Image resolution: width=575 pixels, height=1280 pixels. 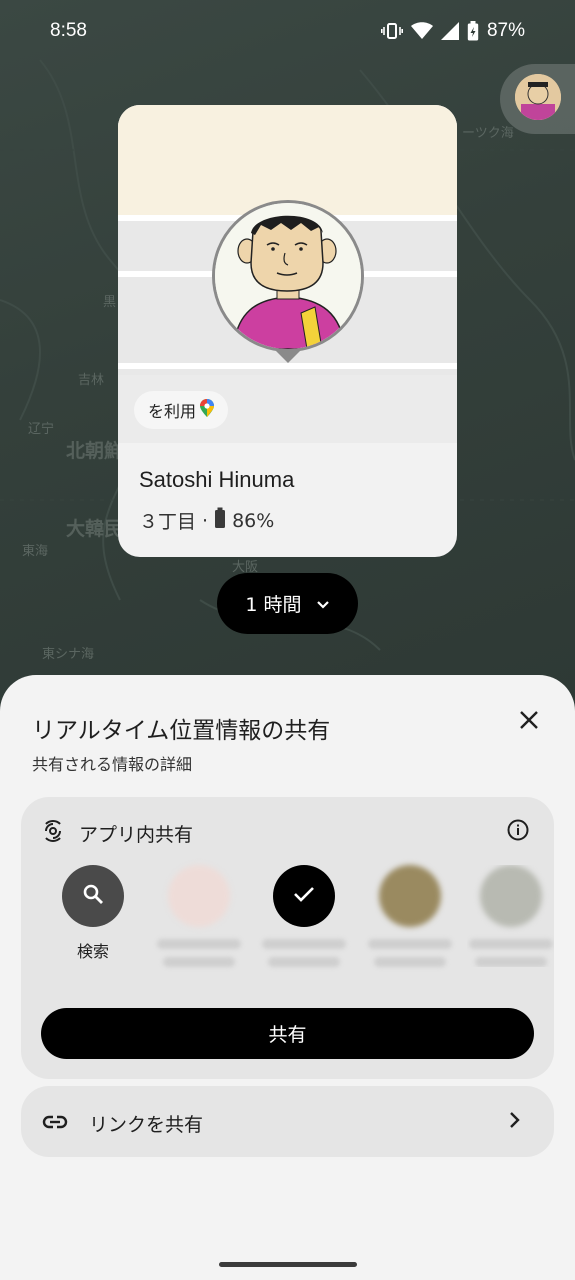 I want to click on chevron-right-icon, so click(x=515, y=1122).